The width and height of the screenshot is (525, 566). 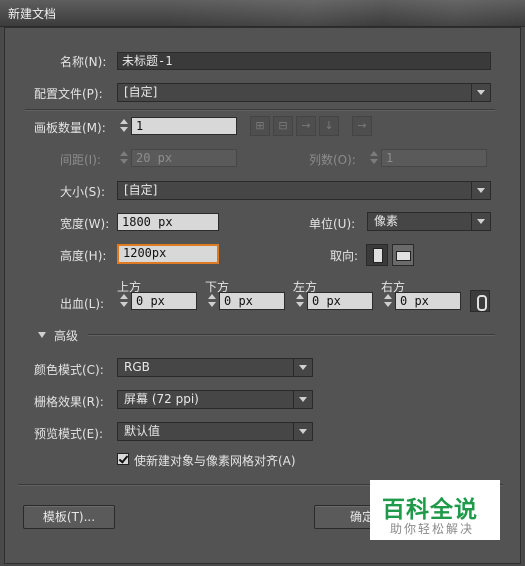 I want to click on spacing-input: 20 px, so click(x=184, y=158).